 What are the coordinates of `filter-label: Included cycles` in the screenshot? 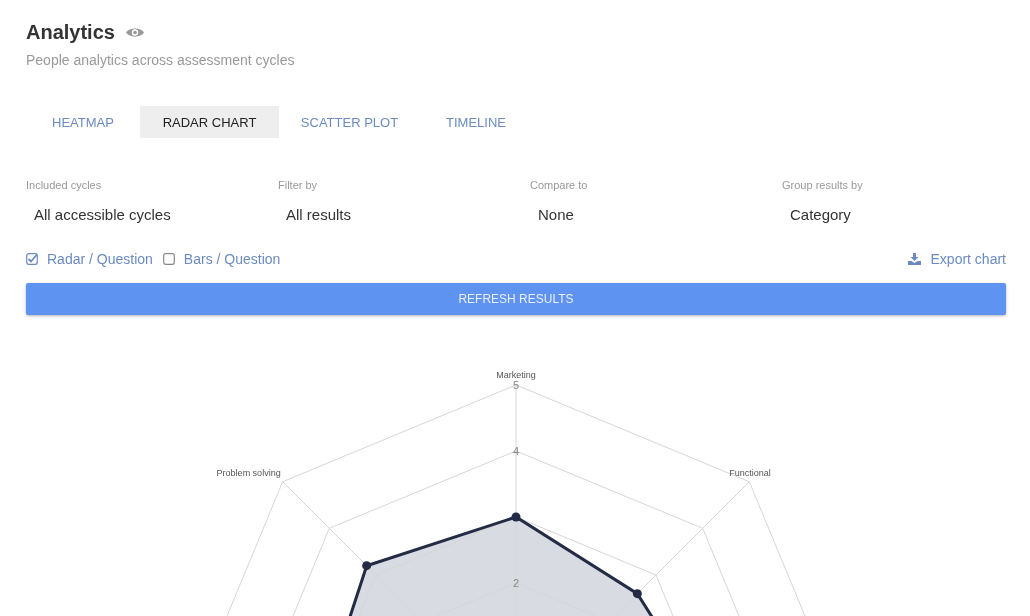 It's located at (64, 185).